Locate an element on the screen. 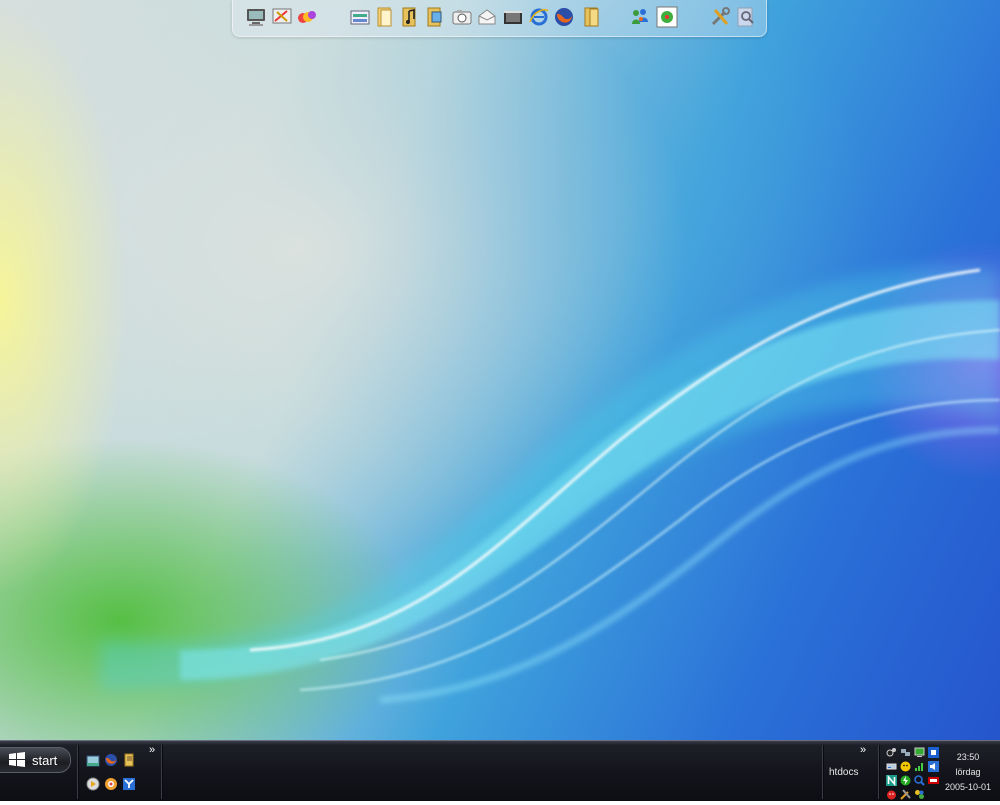  icq-icon is located at coordinates (667, 17).